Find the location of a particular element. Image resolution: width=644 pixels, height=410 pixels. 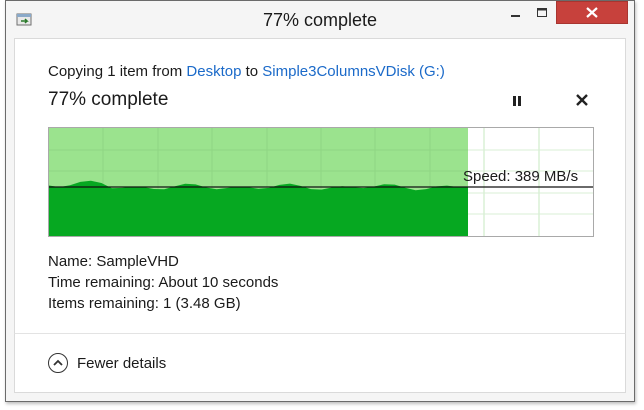

detail-time-row: Time remaining: About 10 seconds is located at coordinates (163, 282).